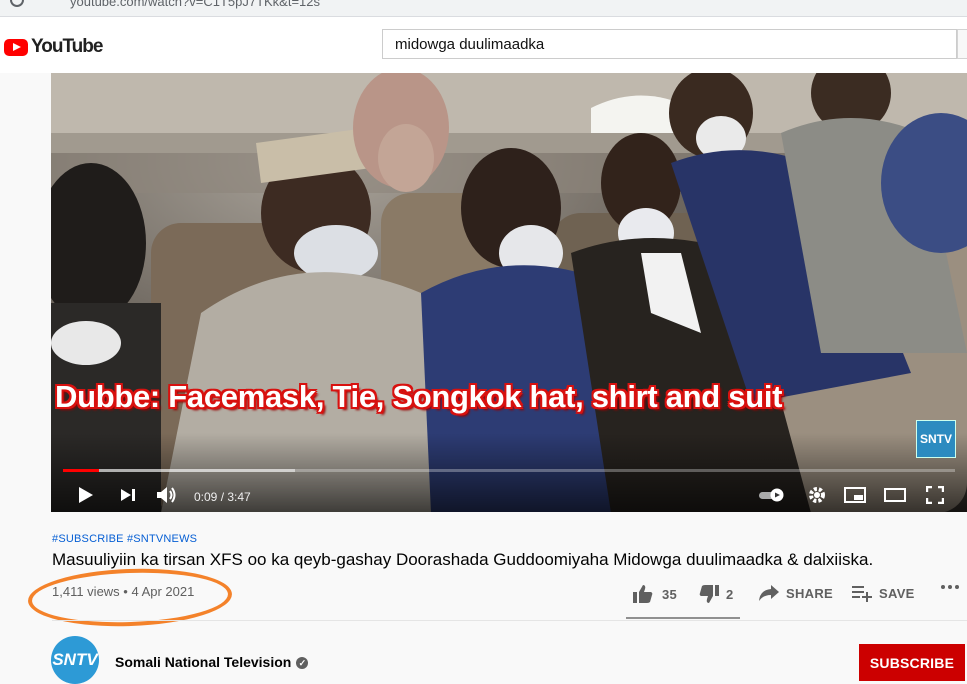  Describe the element at coordinates (302, 663) in the screenshot. I see `verified-badge-icon: ✓` at that location.